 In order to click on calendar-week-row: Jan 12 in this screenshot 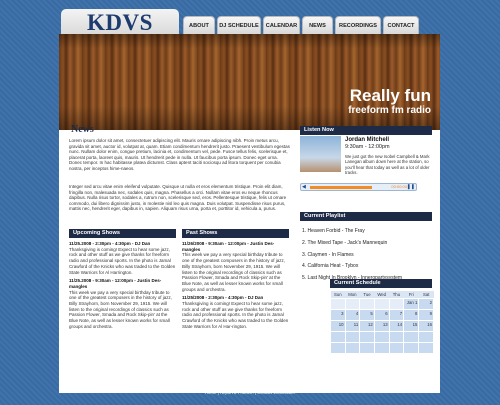, I will do `click(382, 303)`.